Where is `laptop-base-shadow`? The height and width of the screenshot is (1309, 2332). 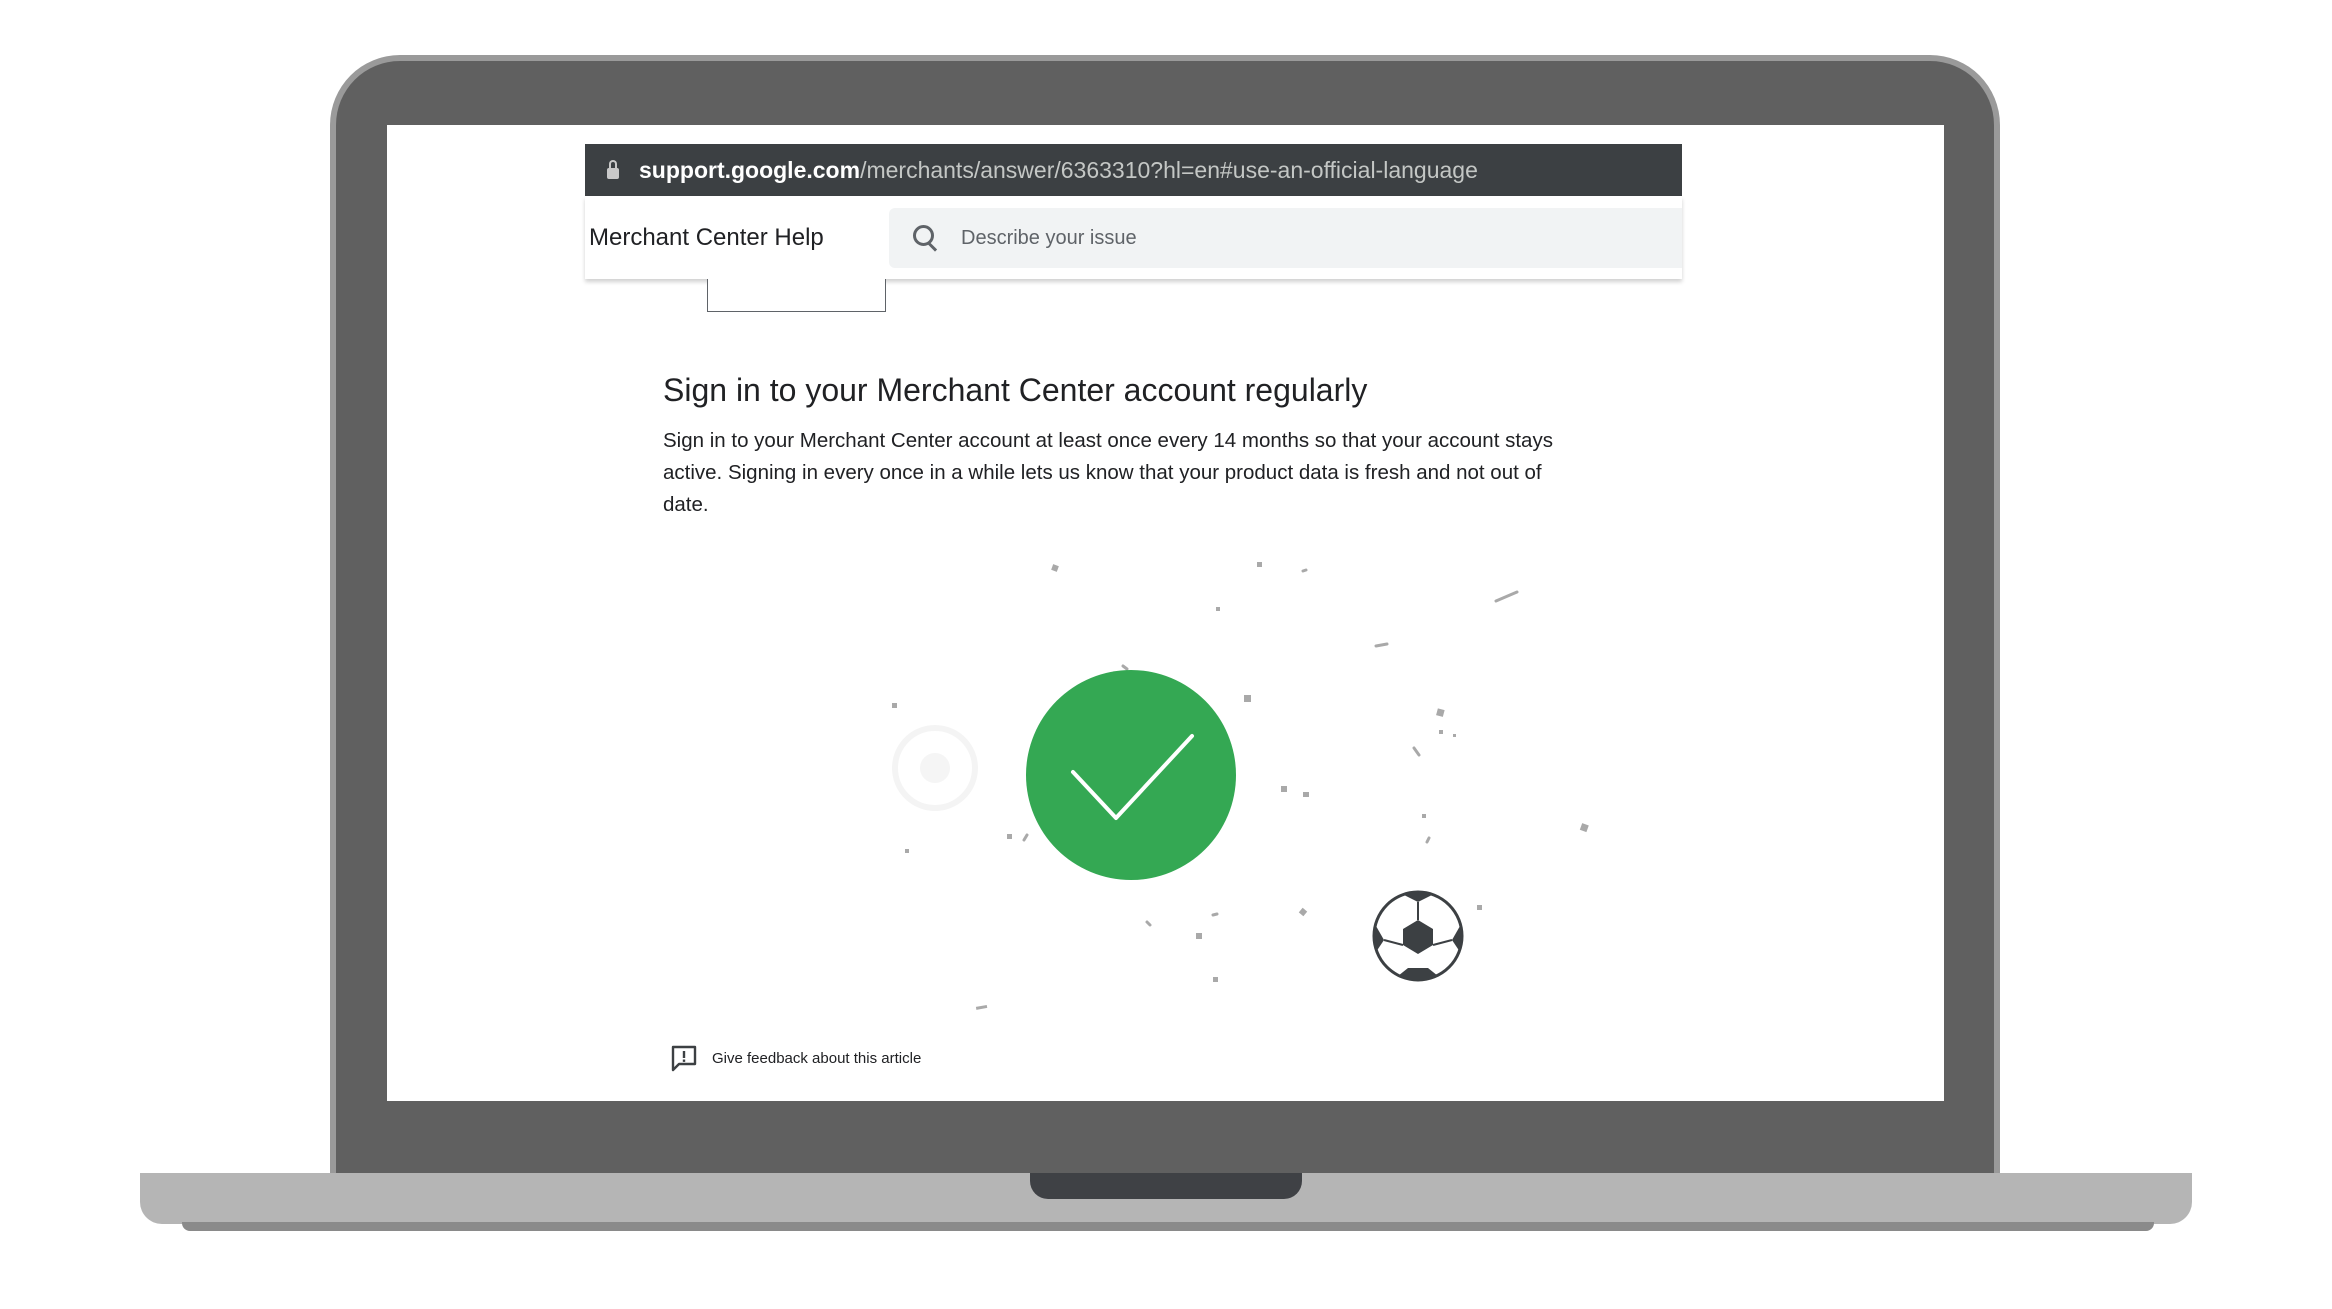 laptop-base-shadow is located at coordinates (1168, 1226).